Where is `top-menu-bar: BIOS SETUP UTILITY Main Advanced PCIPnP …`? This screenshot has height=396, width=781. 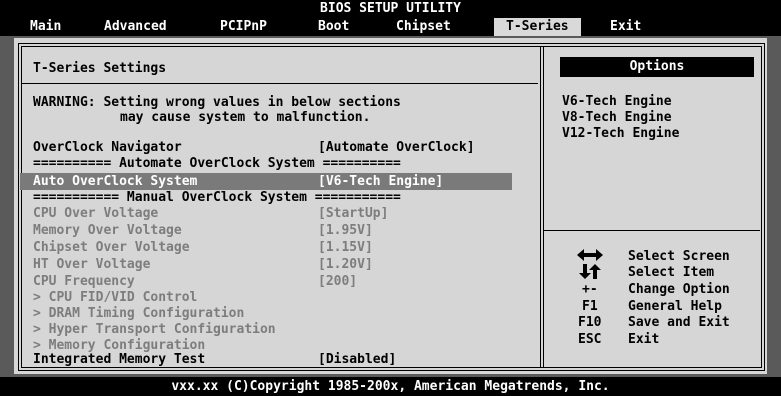
top-menu-bar: BIOS SETUP UTILITY Main Advanced PCIPnP … is located at coordinates (390, 18).